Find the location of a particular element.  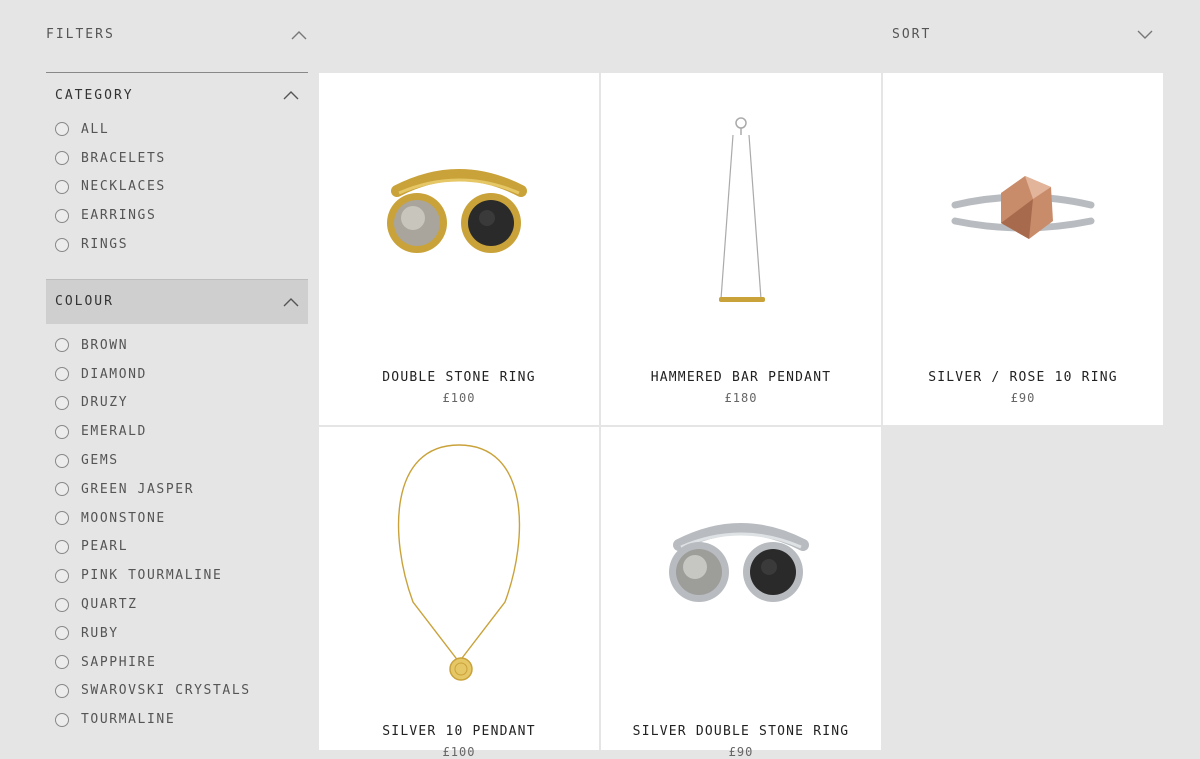

filters-toggle-label: FILTERS is located at coordinates (80, 34).